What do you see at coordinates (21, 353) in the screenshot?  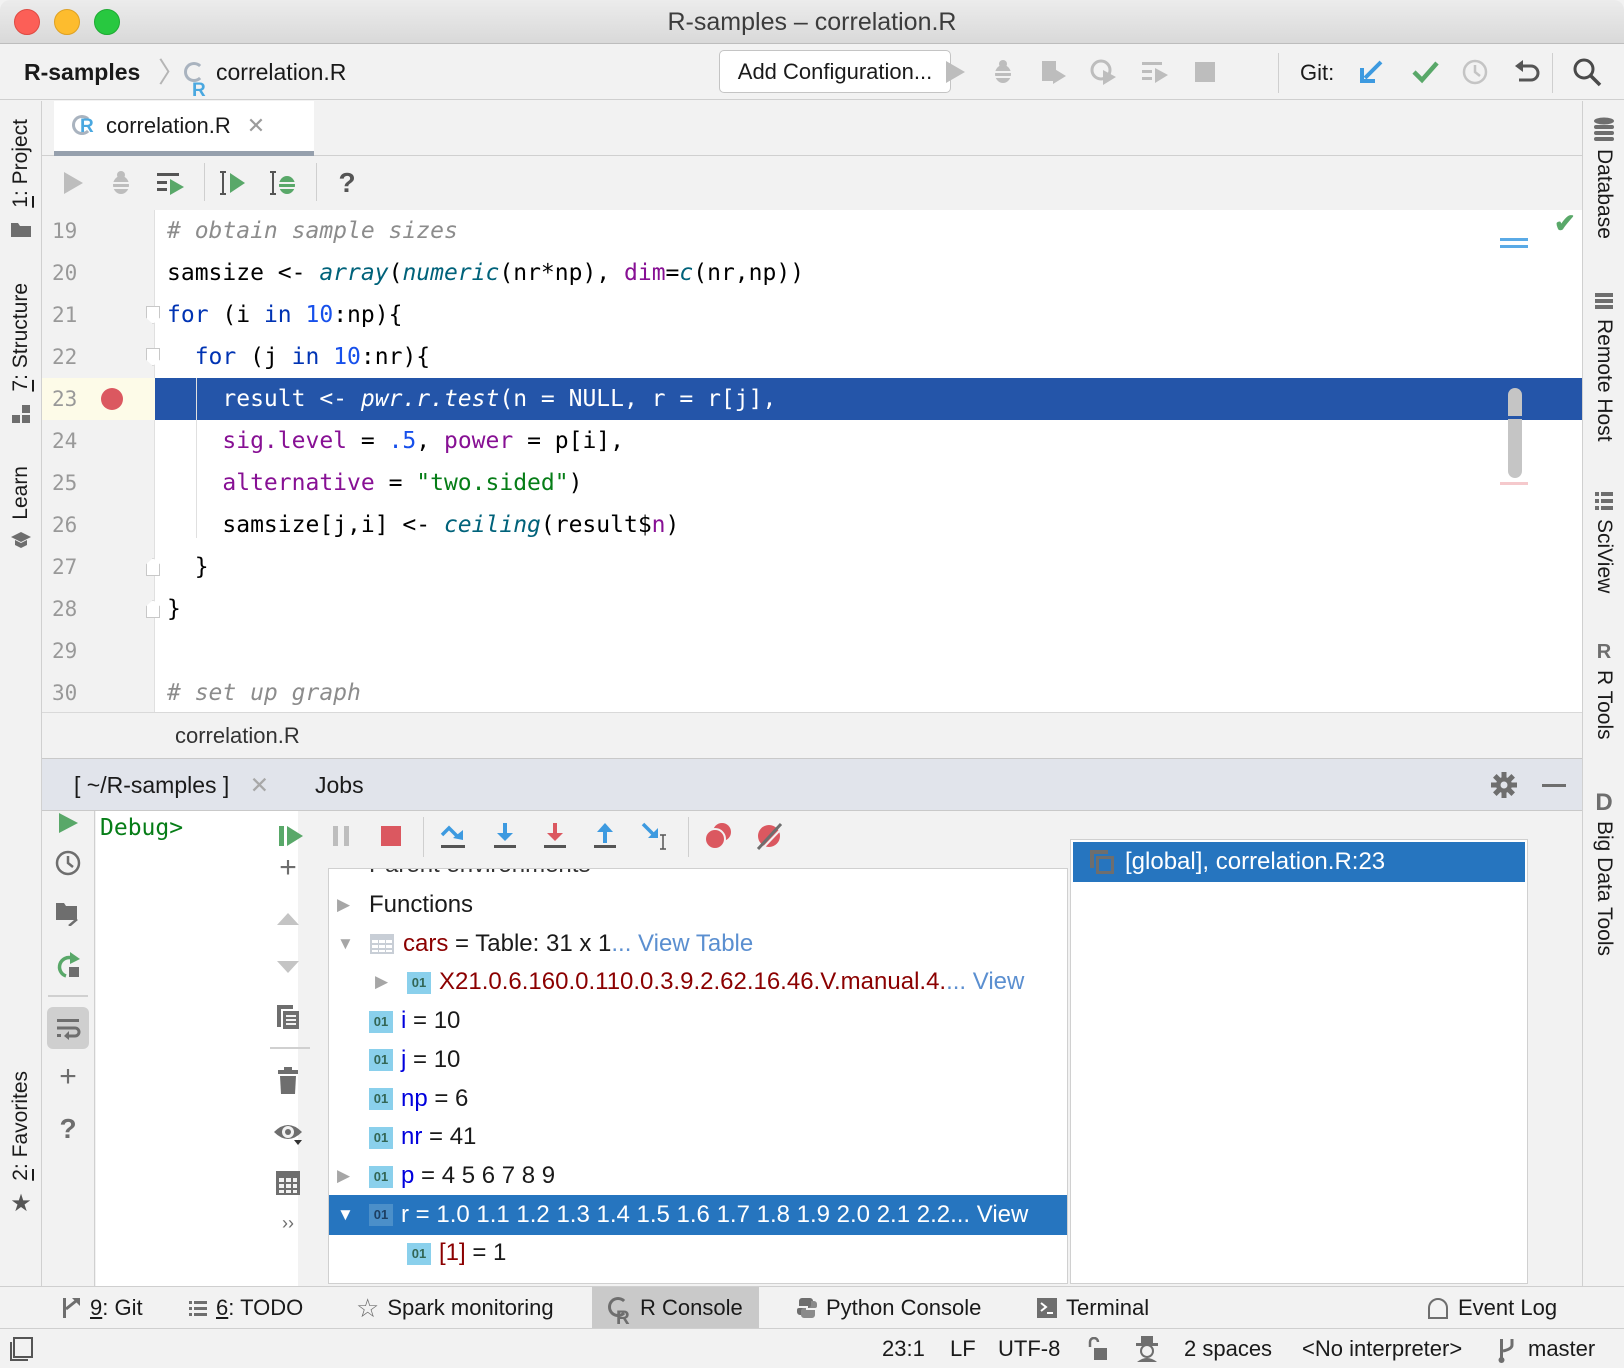 I see `tool-tab-structure: 7: Structure` at bounding box center [21, 353].